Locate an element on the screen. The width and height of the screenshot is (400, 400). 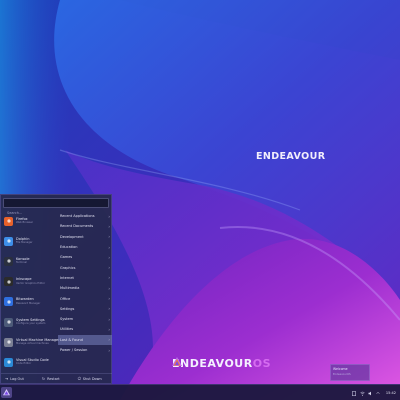
category-label: System is located at coordinates (67, 319).